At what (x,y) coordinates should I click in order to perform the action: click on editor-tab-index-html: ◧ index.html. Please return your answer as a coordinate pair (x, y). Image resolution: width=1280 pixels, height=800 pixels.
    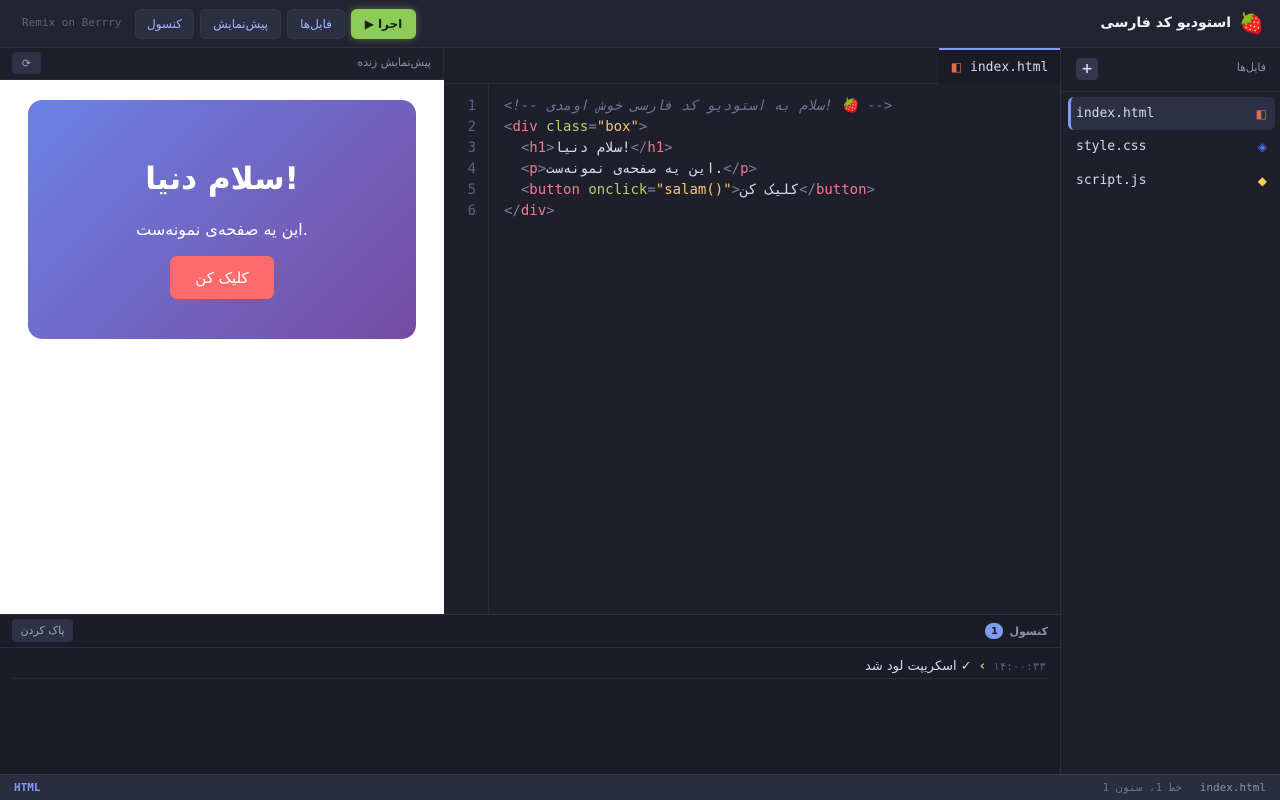
    Looking at the image, I should click on (999, 66).